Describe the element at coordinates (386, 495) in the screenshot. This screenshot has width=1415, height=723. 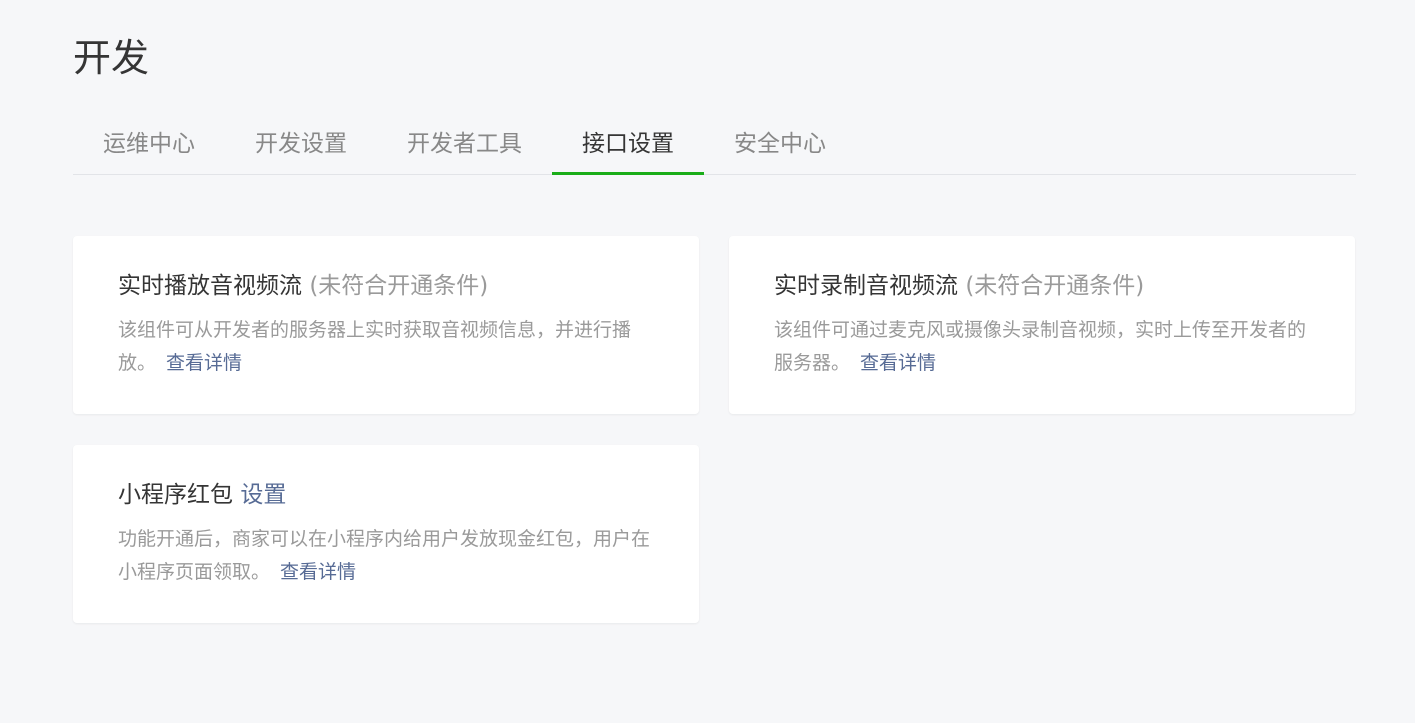
I see `card-title: 小程序红包 设置` at that location.